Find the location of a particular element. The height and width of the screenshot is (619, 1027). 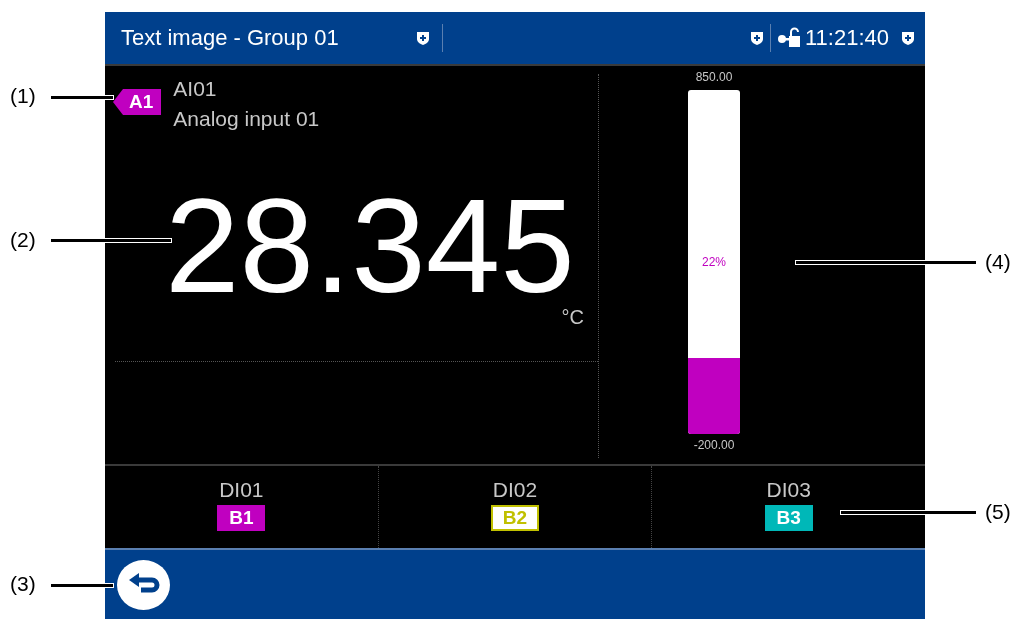

window-title: Text image - Group 01 is located at coordinates (230, 38).